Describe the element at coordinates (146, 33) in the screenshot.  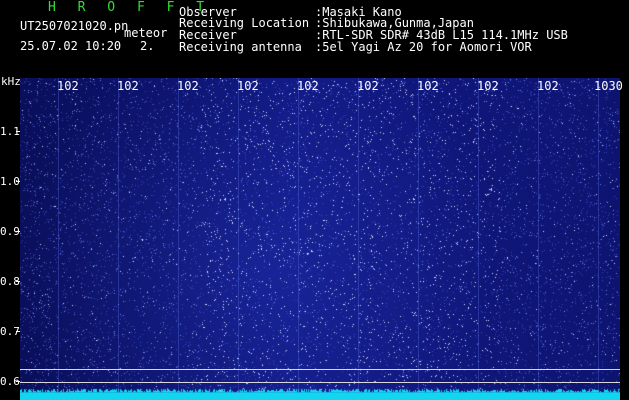
I see `file-tag: meteor` at that location.